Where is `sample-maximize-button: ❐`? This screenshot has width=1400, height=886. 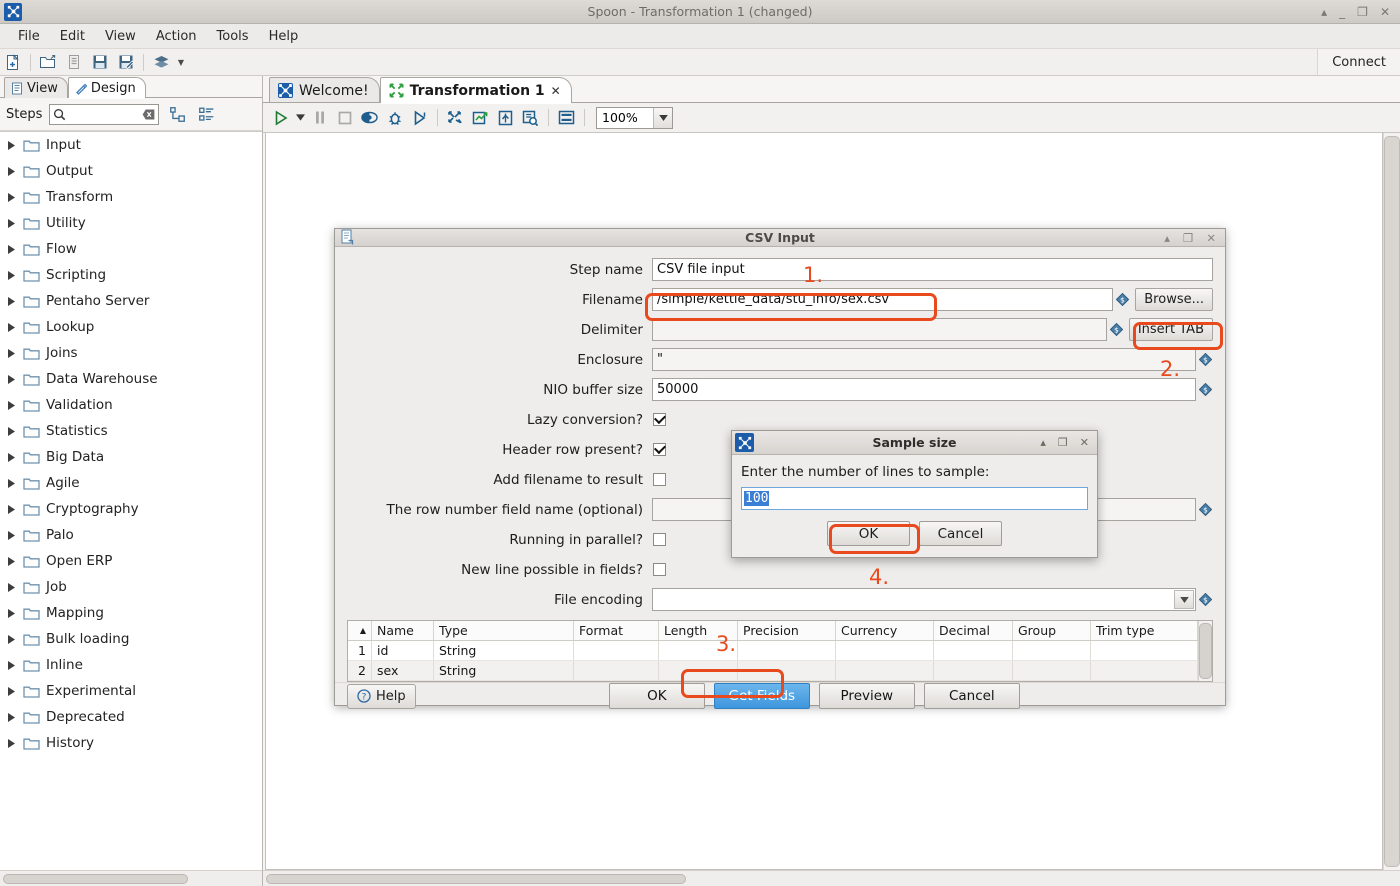
sample-maximize-button: ❐ is located at coordinates (1063, 442).